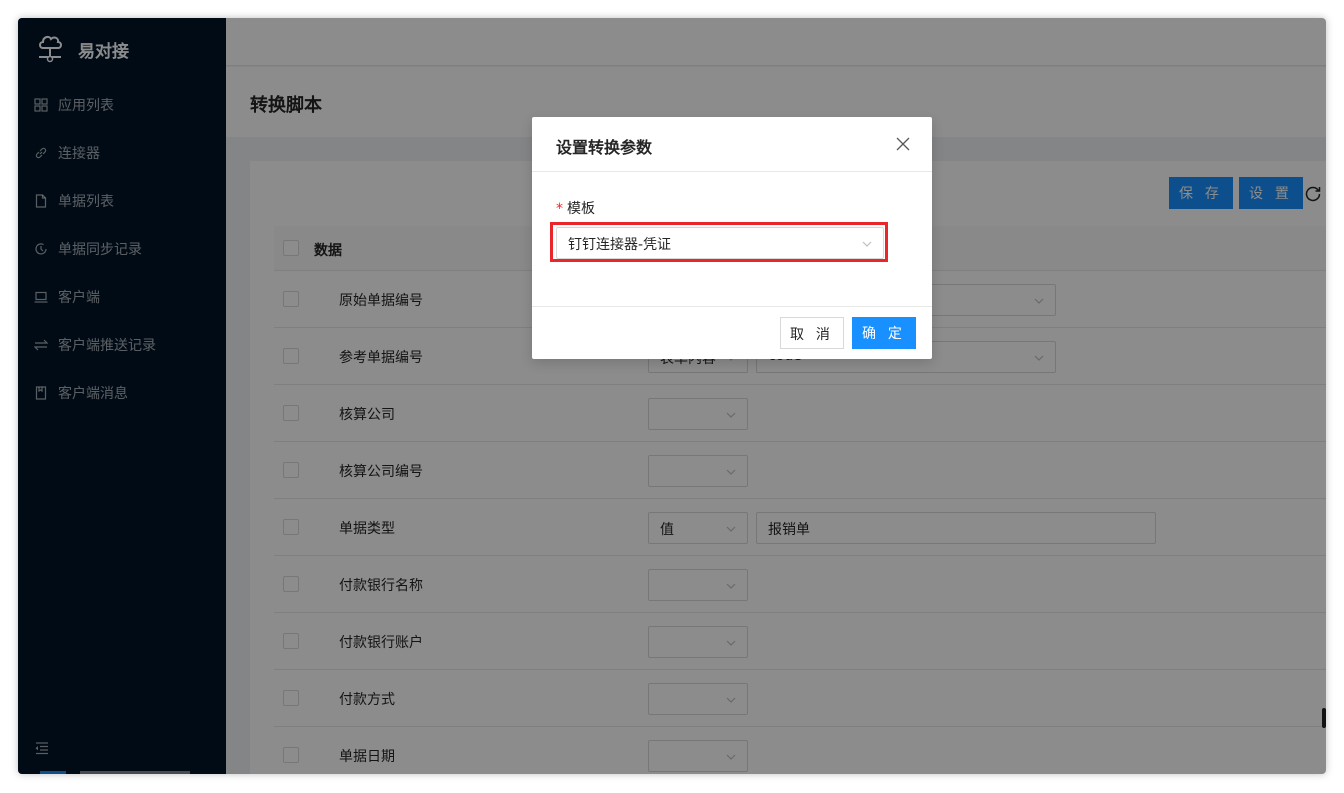 This screenshot has height=793, width=1344. I want to click on dialog-footer: 取 消 确 定, so click(732, 332).